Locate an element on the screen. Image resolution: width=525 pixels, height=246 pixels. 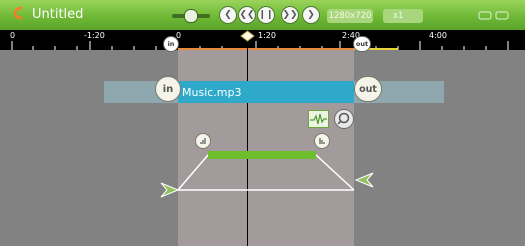
fade-out-handle is located at coordinates (322, 141).